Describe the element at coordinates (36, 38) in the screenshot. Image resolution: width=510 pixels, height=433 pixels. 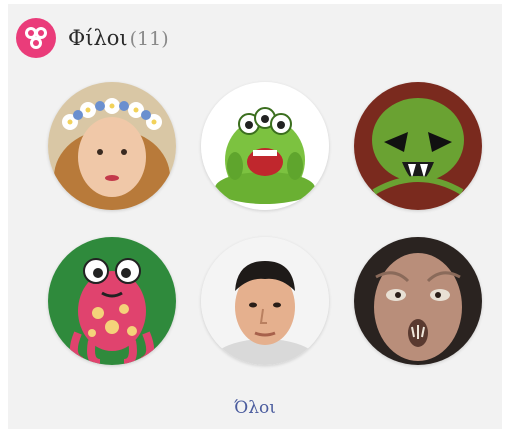
I see `friends-icon` at that location.